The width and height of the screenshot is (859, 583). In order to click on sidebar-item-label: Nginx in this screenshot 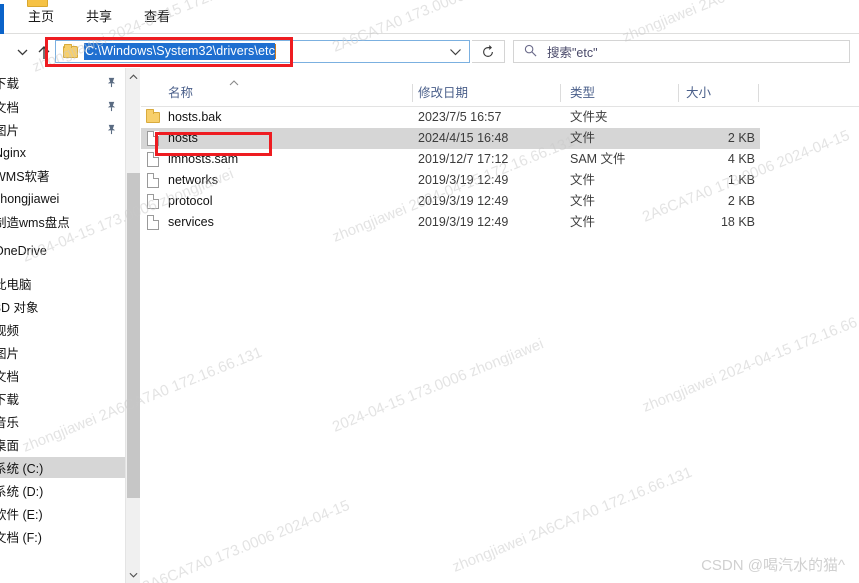, I will do `click(13, 152)`.